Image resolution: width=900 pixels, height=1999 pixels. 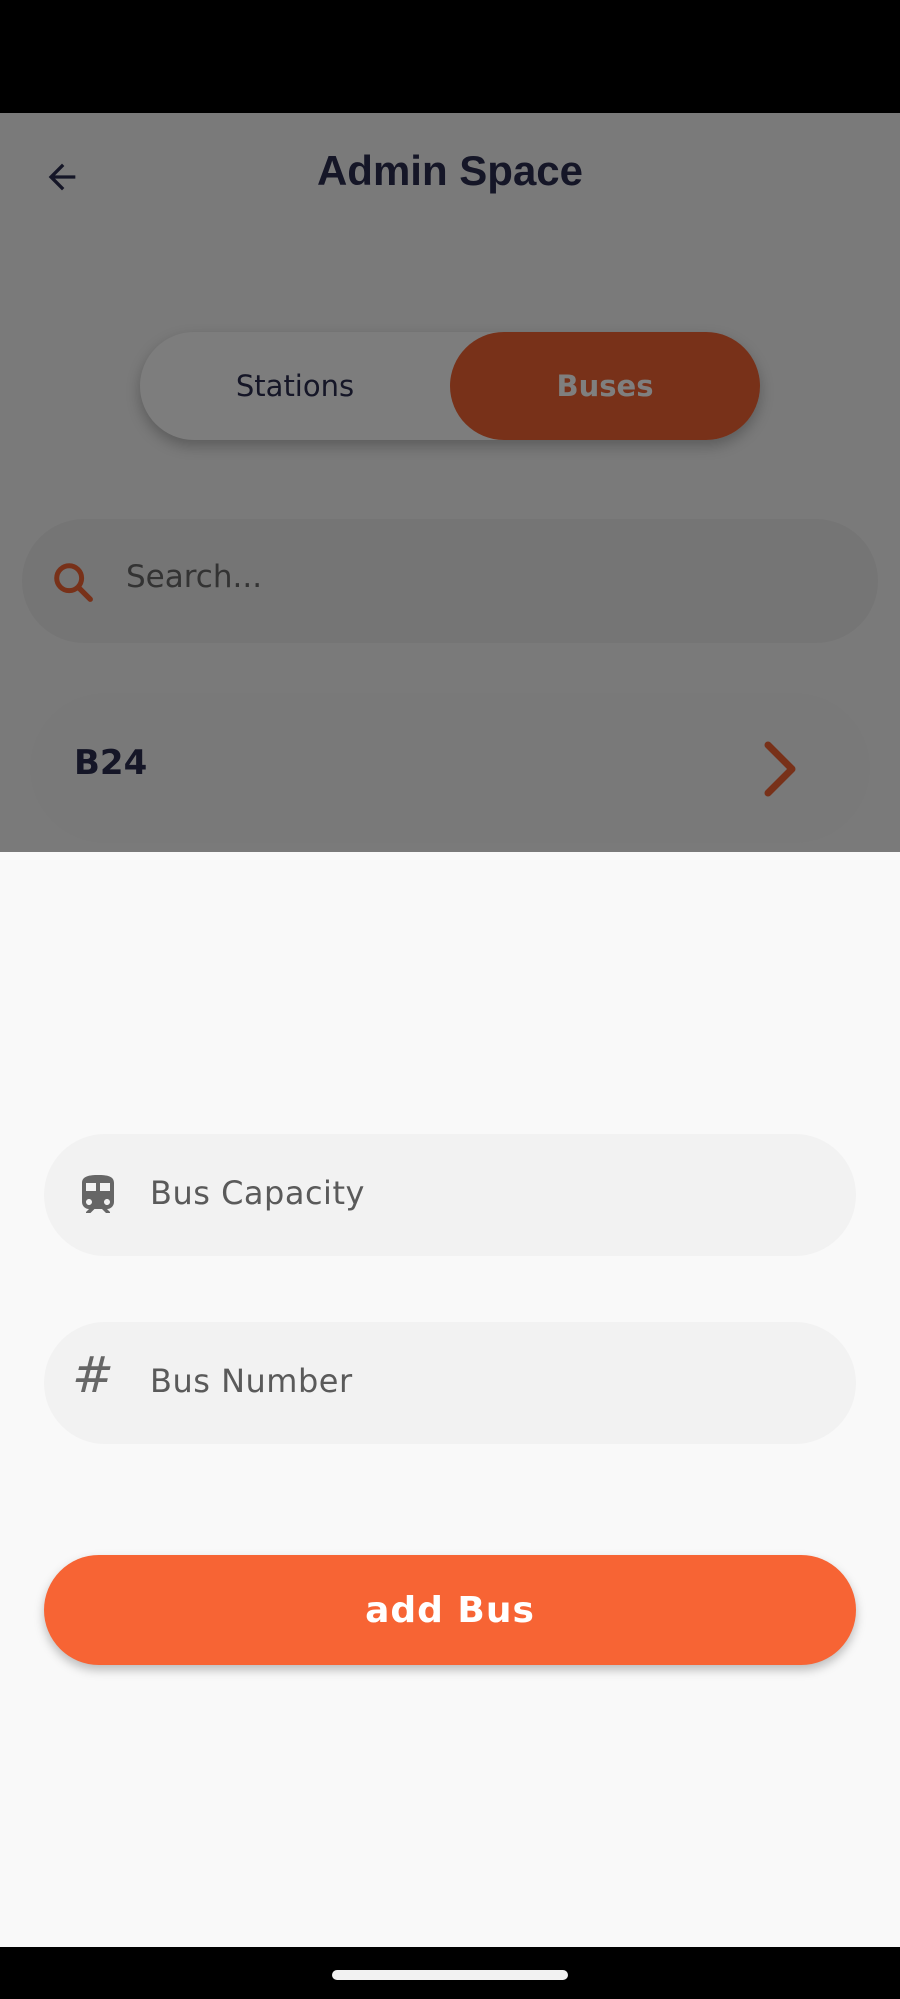 What do you see at coordinates (450, 1195) in the screenshot?
I see `bus-capacity-field: Bus Capacity` at bounding box center [450, 1195].